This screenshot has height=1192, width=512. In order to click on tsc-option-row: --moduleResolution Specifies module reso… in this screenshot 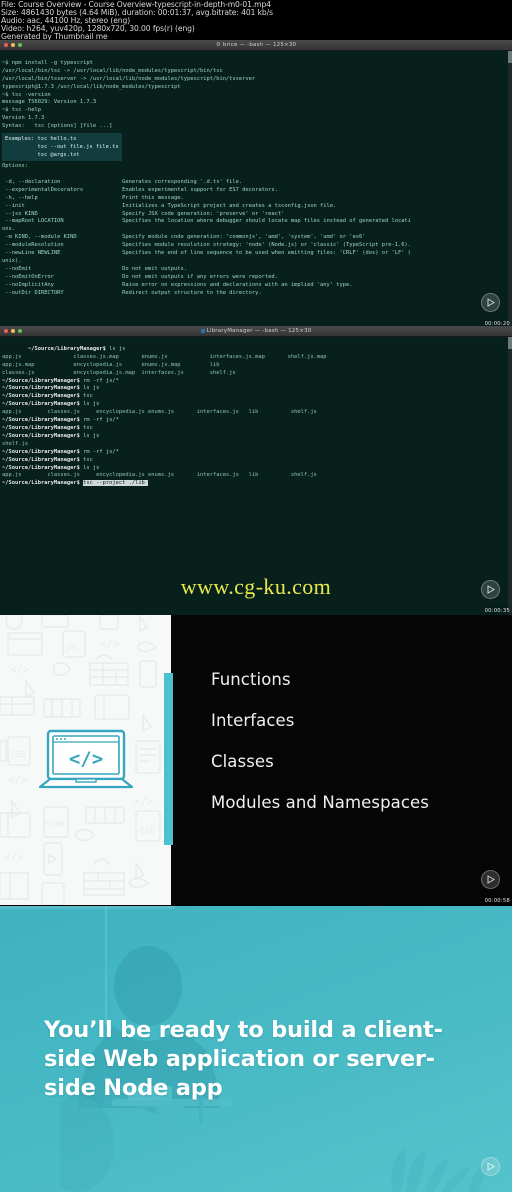, I will do `click(208, 245)`.